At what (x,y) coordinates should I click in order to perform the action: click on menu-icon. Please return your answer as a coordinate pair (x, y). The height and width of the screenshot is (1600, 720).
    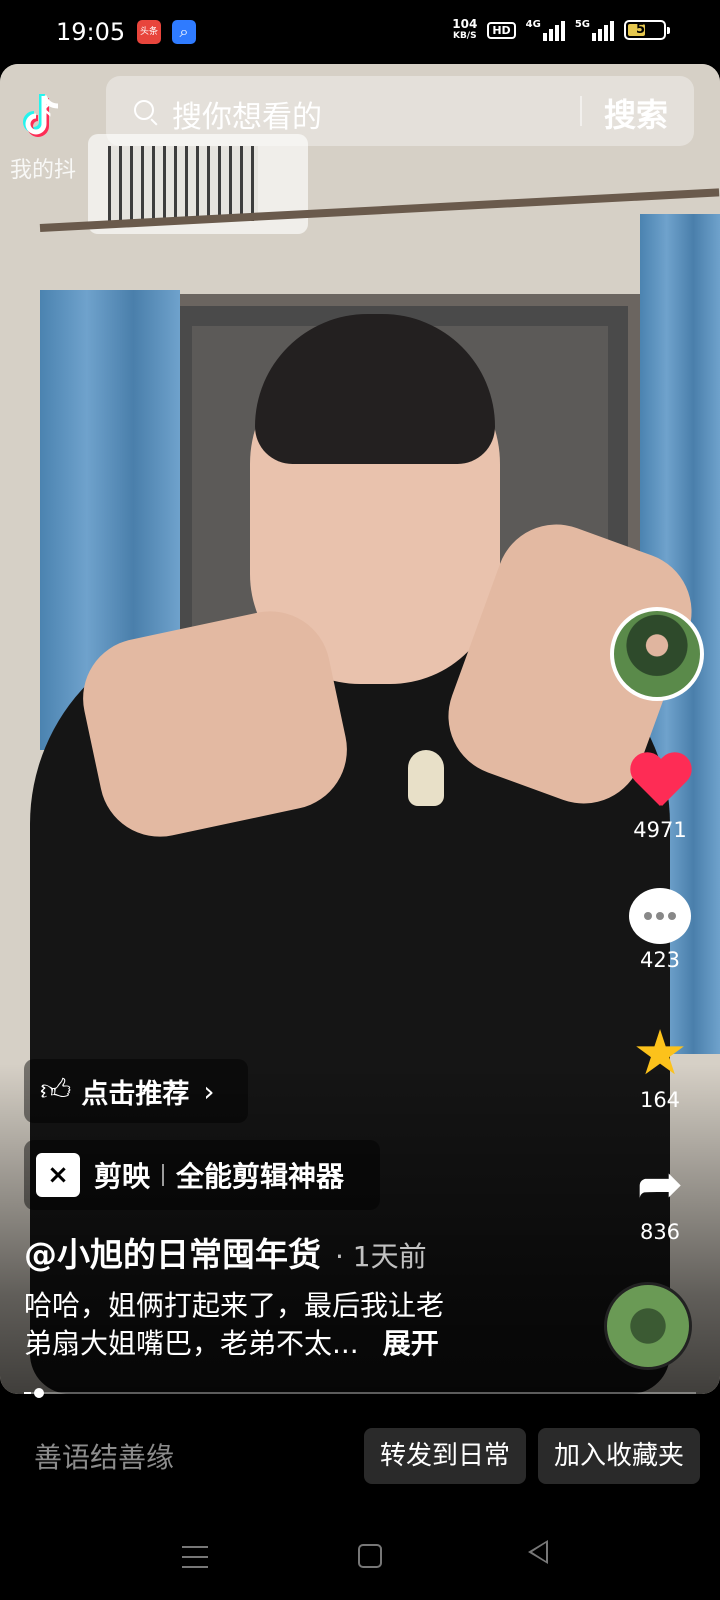
    Looking at the image, I should click on (195, 1557).